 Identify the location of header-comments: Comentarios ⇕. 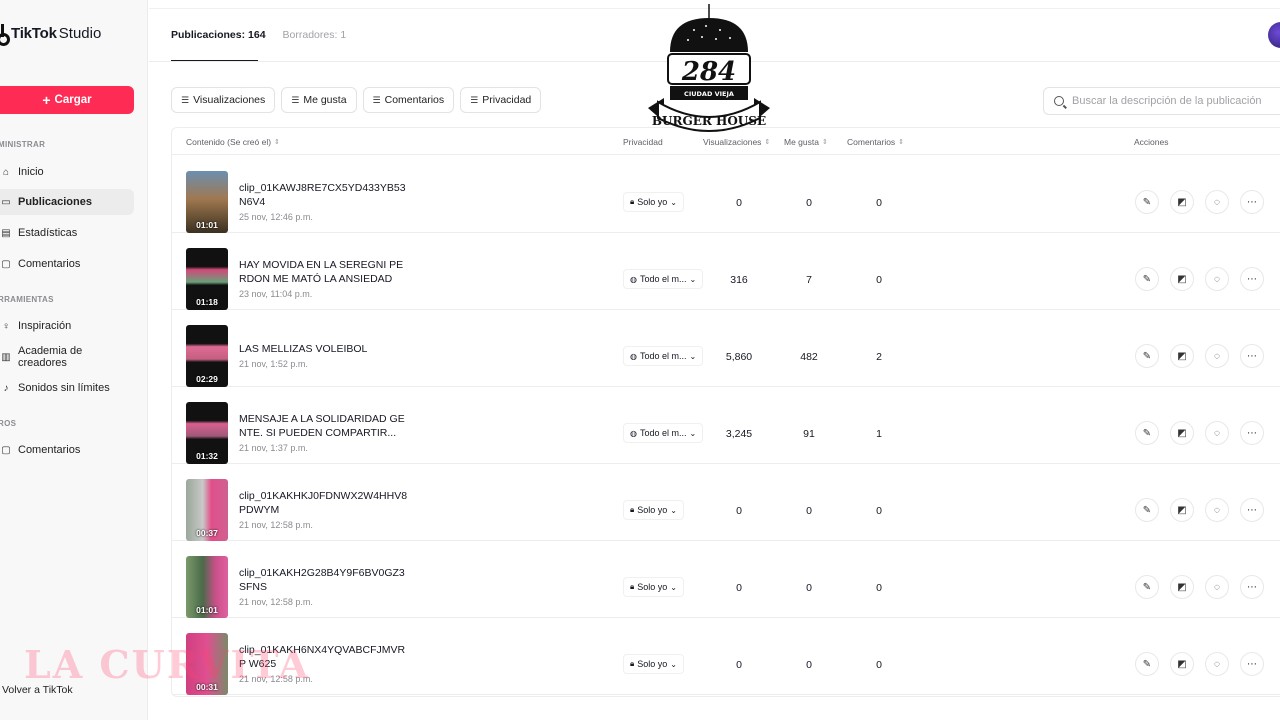
(875, 142).